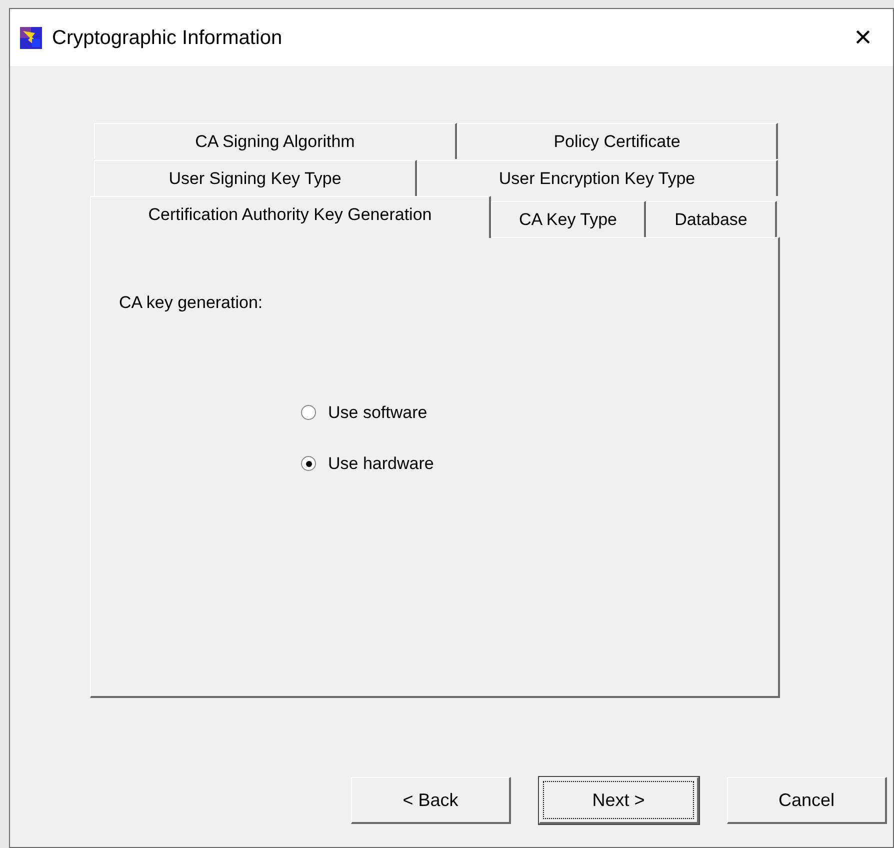 Image resolution: width=894 pixels, height=848 pixels. I want to click on tab: Certification Authority Key Generation, so click(290, 217).